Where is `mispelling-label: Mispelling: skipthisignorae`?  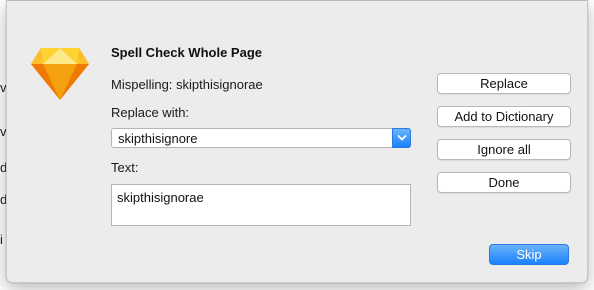
mispelling-label: Mispelling: skipthisignorae is located at coordinates (187, 84).